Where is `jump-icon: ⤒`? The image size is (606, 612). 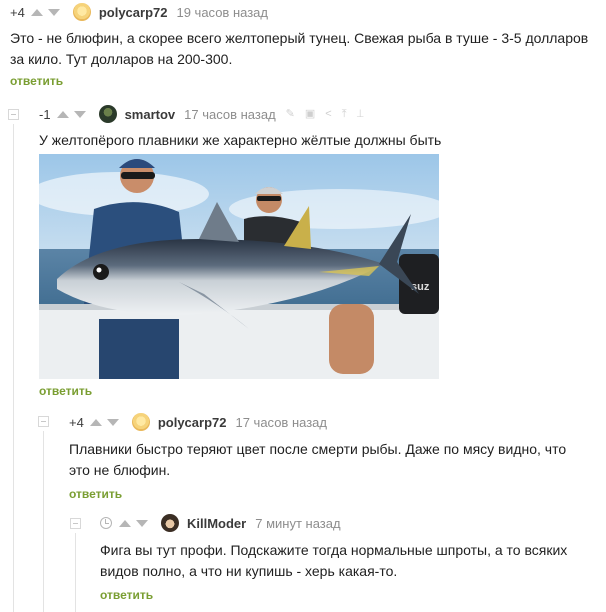
jump-icon: ⤒ is located at coordinates (349, 114).